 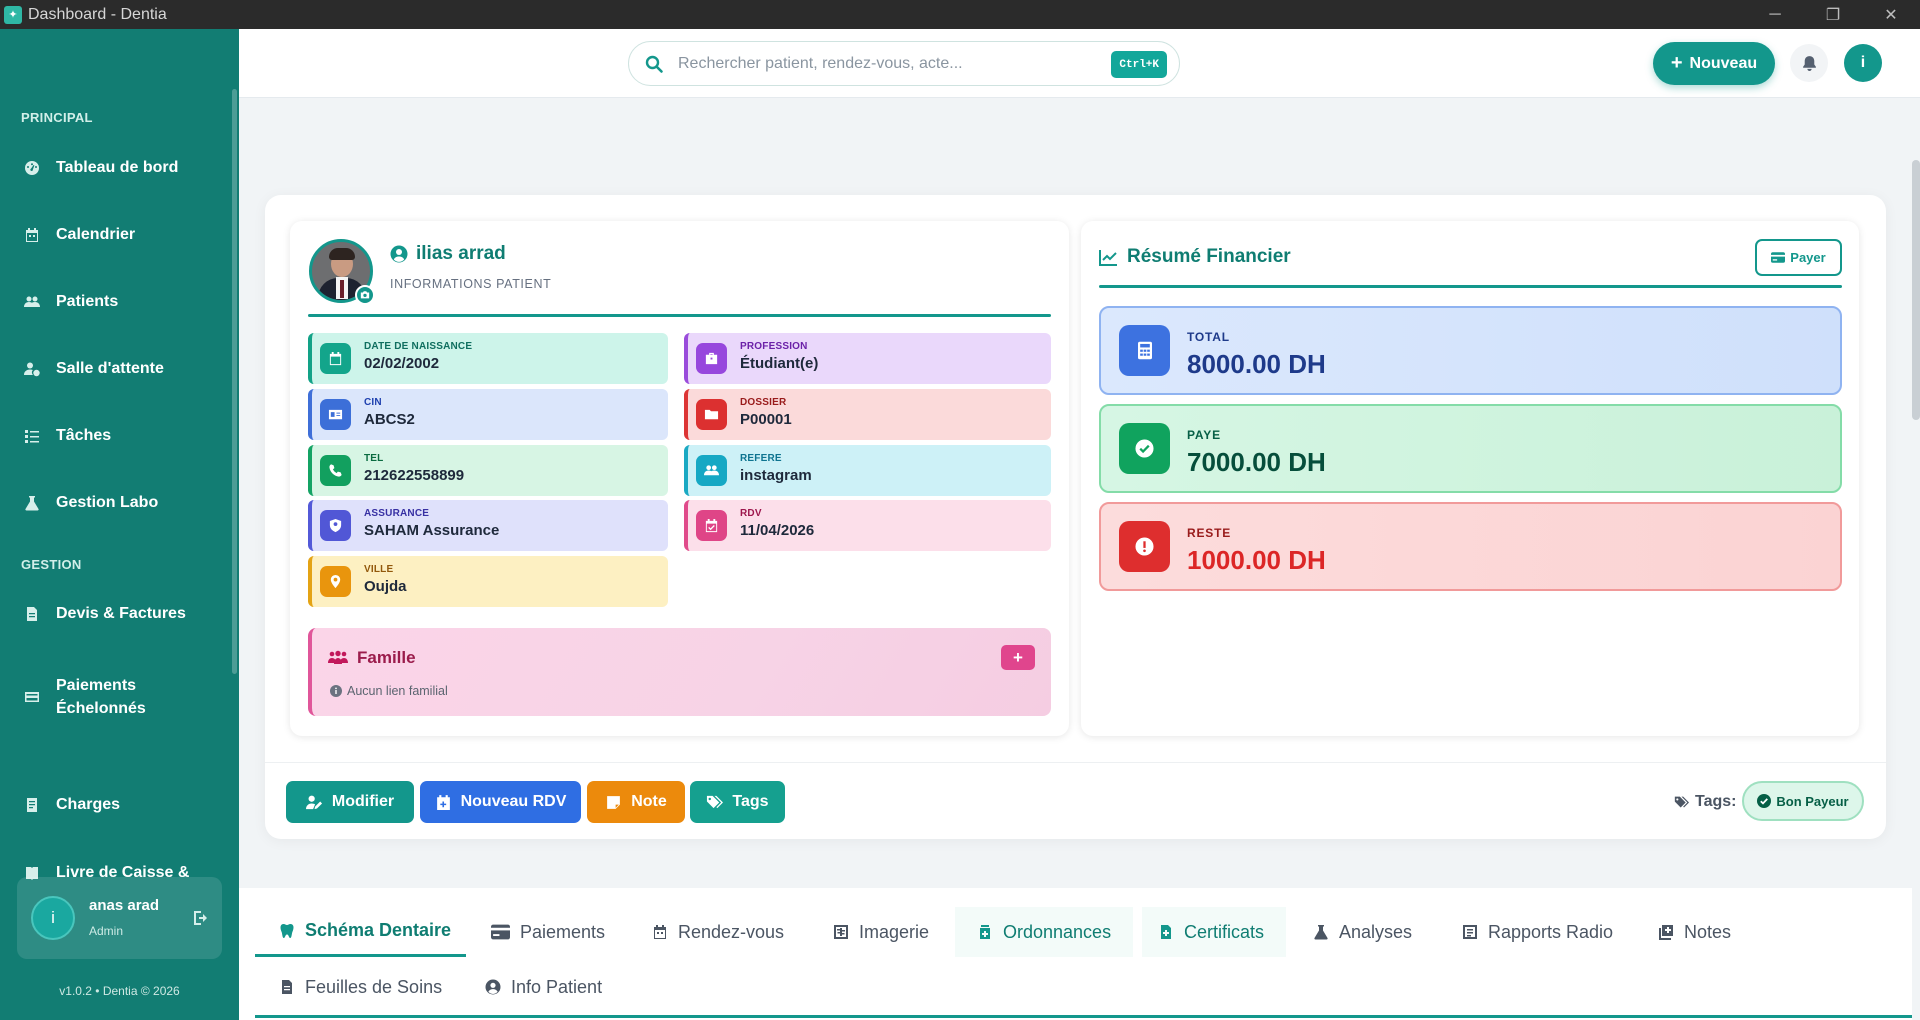 What do you see at coordinates (711, 470) in the screenshot?
I see `users-icon` at bounding box center [711, 470].